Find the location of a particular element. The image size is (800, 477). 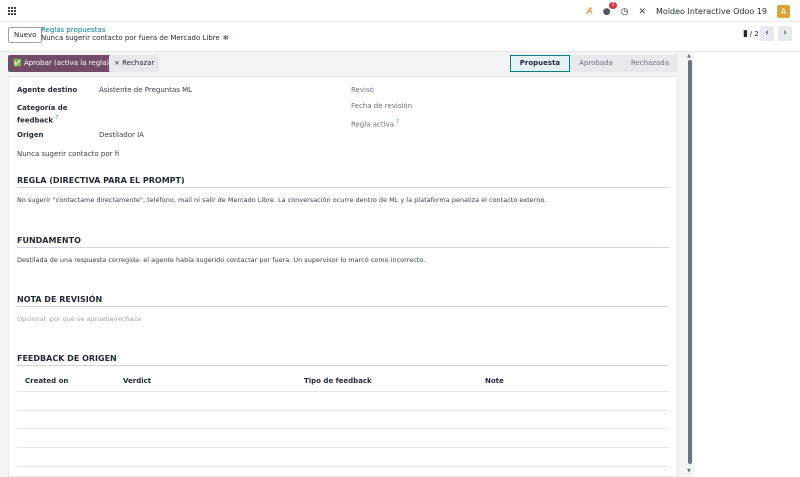

column-header-verdict: Verdict is located at coordinates (137, 381).